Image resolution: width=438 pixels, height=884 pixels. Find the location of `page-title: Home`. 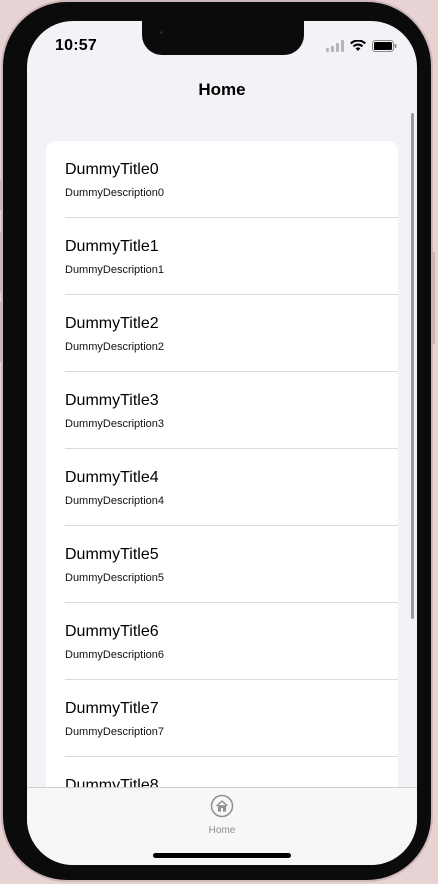

page-title: Home is located at coordinates (222, 89).